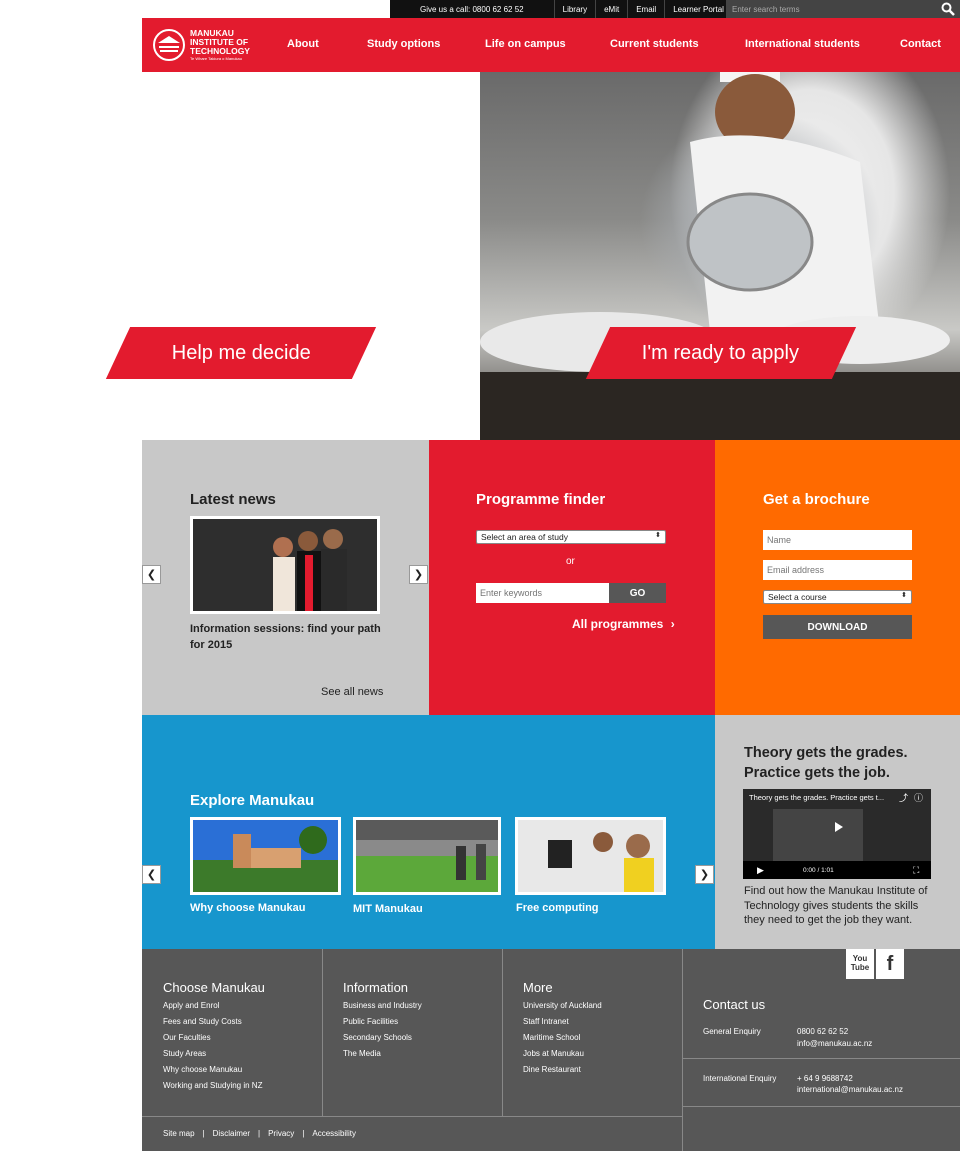 This screenshot has width=960, height=1151. I want to click on video-heading-line-2: Practice gets the job., so click(817, 773).